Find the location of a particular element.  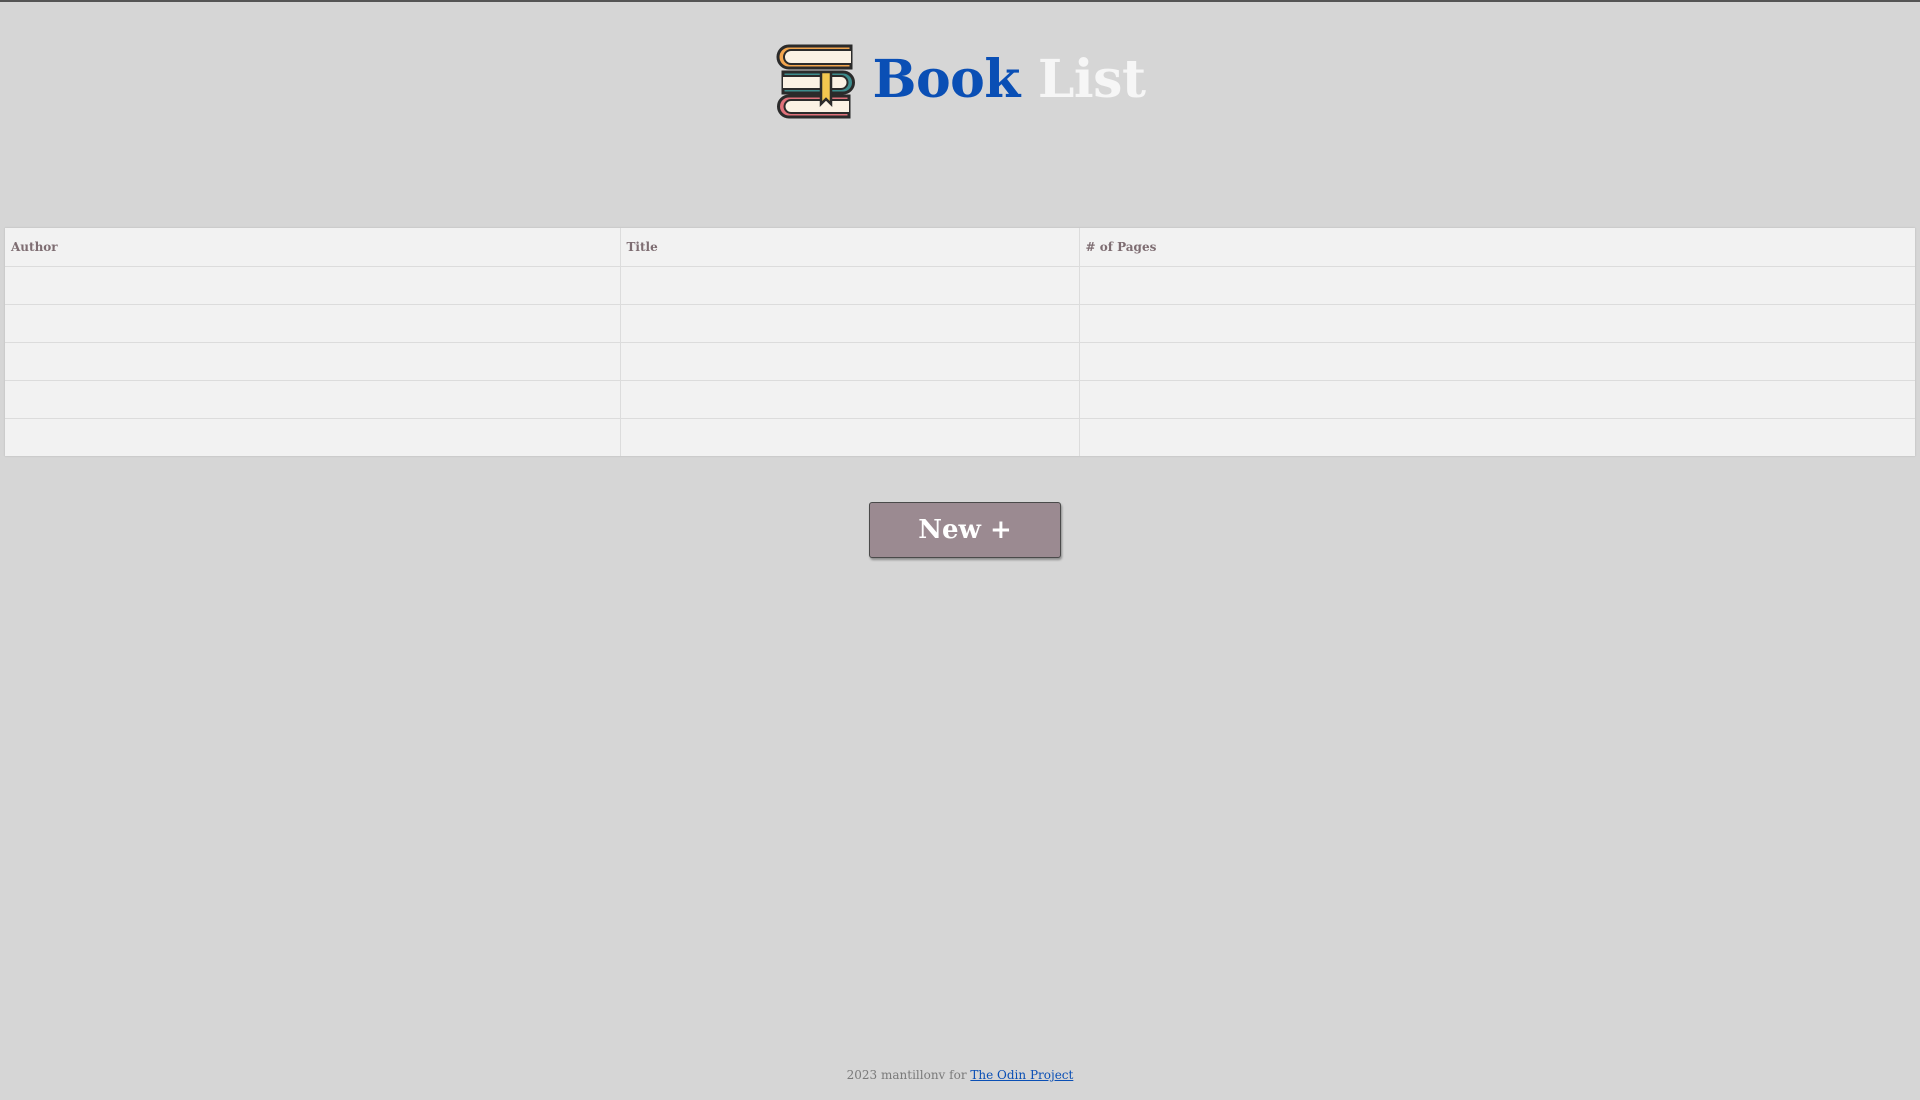

page-title: Book List is located at coordinates (1009, 80).